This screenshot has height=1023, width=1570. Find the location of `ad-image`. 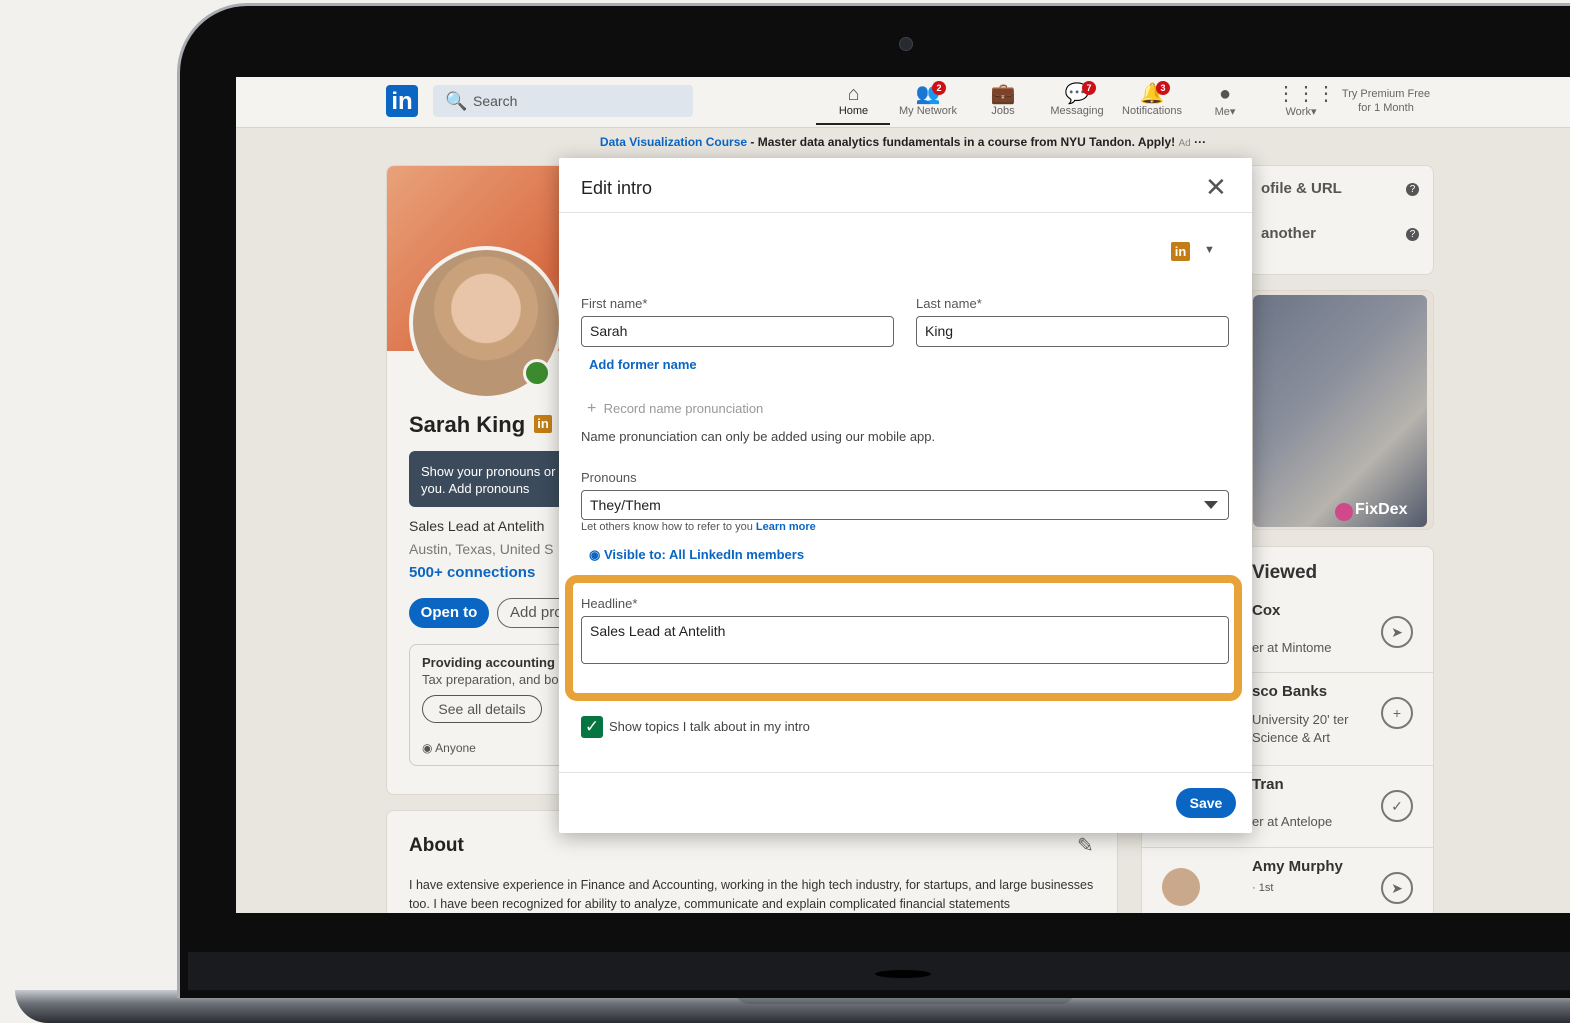

ad-image is located at coordinates (1340, 411).